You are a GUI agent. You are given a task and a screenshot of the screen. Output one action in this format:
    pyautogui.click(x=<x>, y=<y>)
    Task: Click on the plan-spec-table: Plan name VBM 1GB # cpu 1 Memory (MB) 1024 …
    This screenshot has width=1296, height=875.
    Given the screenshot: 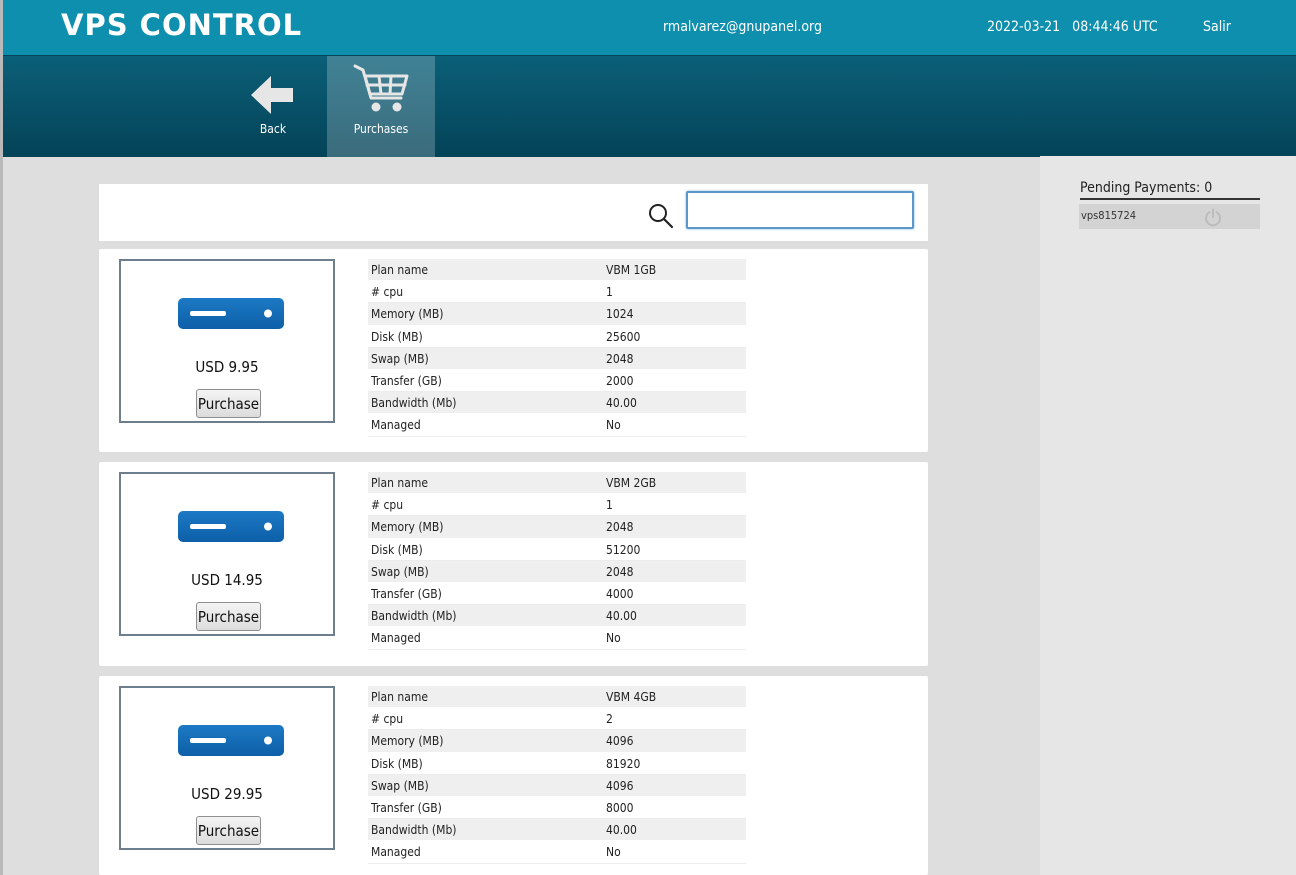 What is the action you would take?
    pyautogui.click(x=557, y=348)
    